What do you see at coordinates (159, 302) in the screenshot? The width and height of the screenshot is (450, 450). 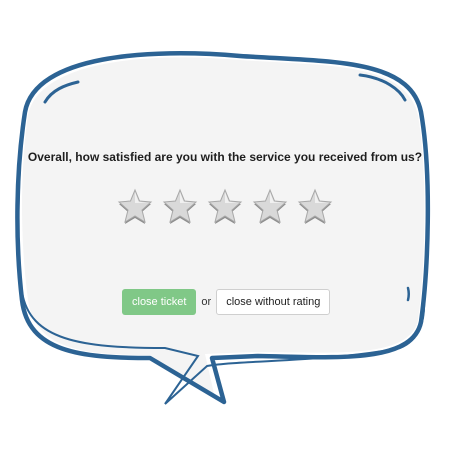 I see `close-ticket-button: close ticket` at bounding box center [159, 302].